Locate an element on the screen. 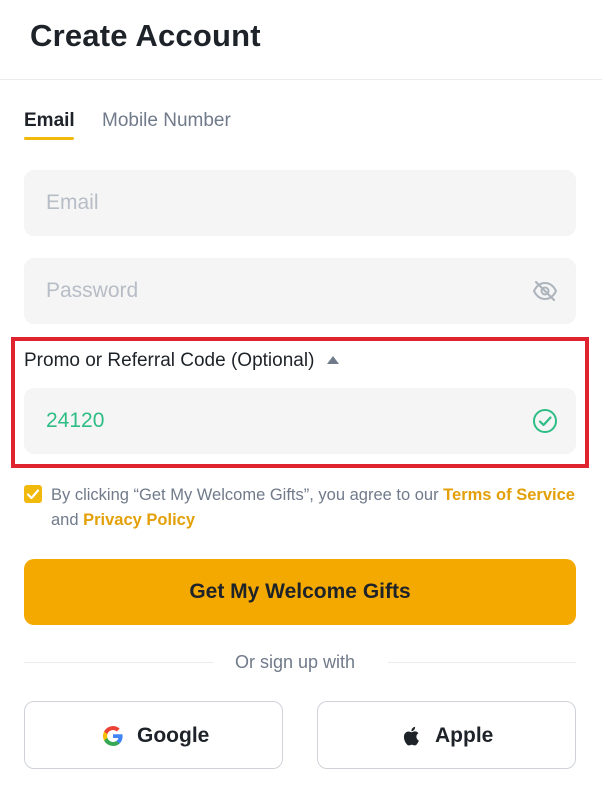  promo-code-label: Promo or Referral Code (Optional) is located at coordinates (169, 361).